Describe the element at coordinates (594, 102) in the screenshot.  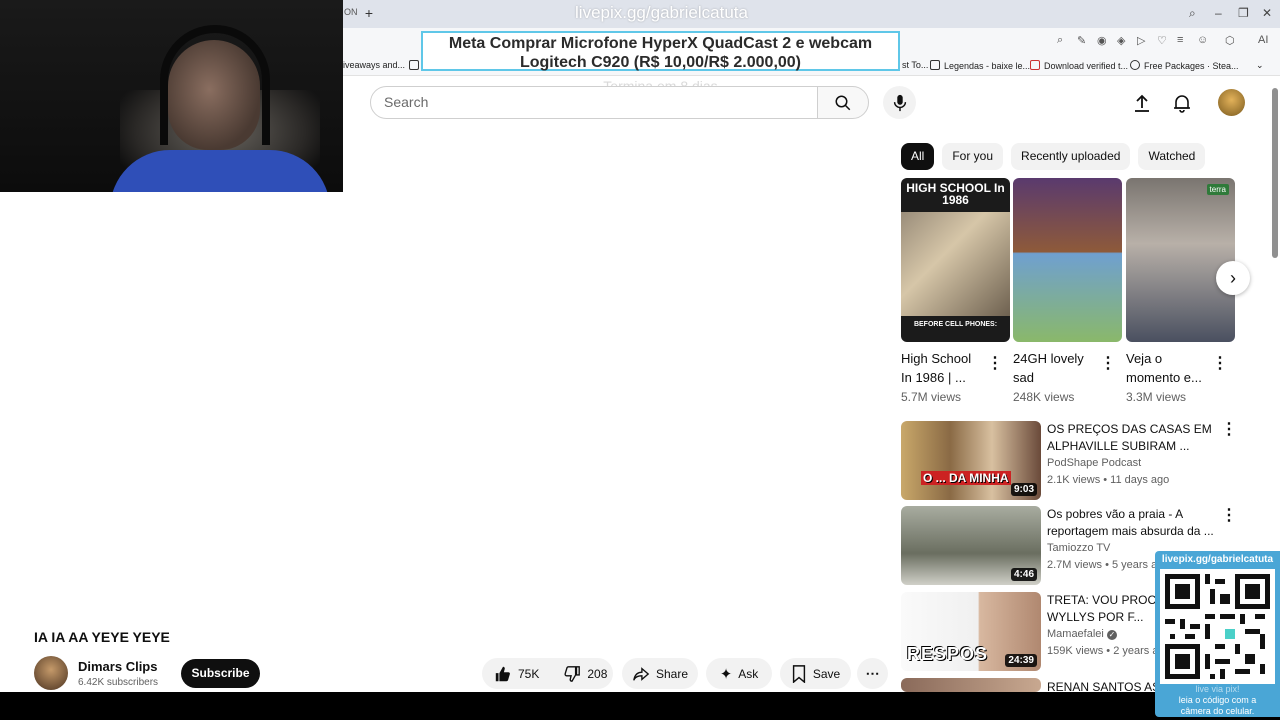
I see `search-input: Search` at that location.